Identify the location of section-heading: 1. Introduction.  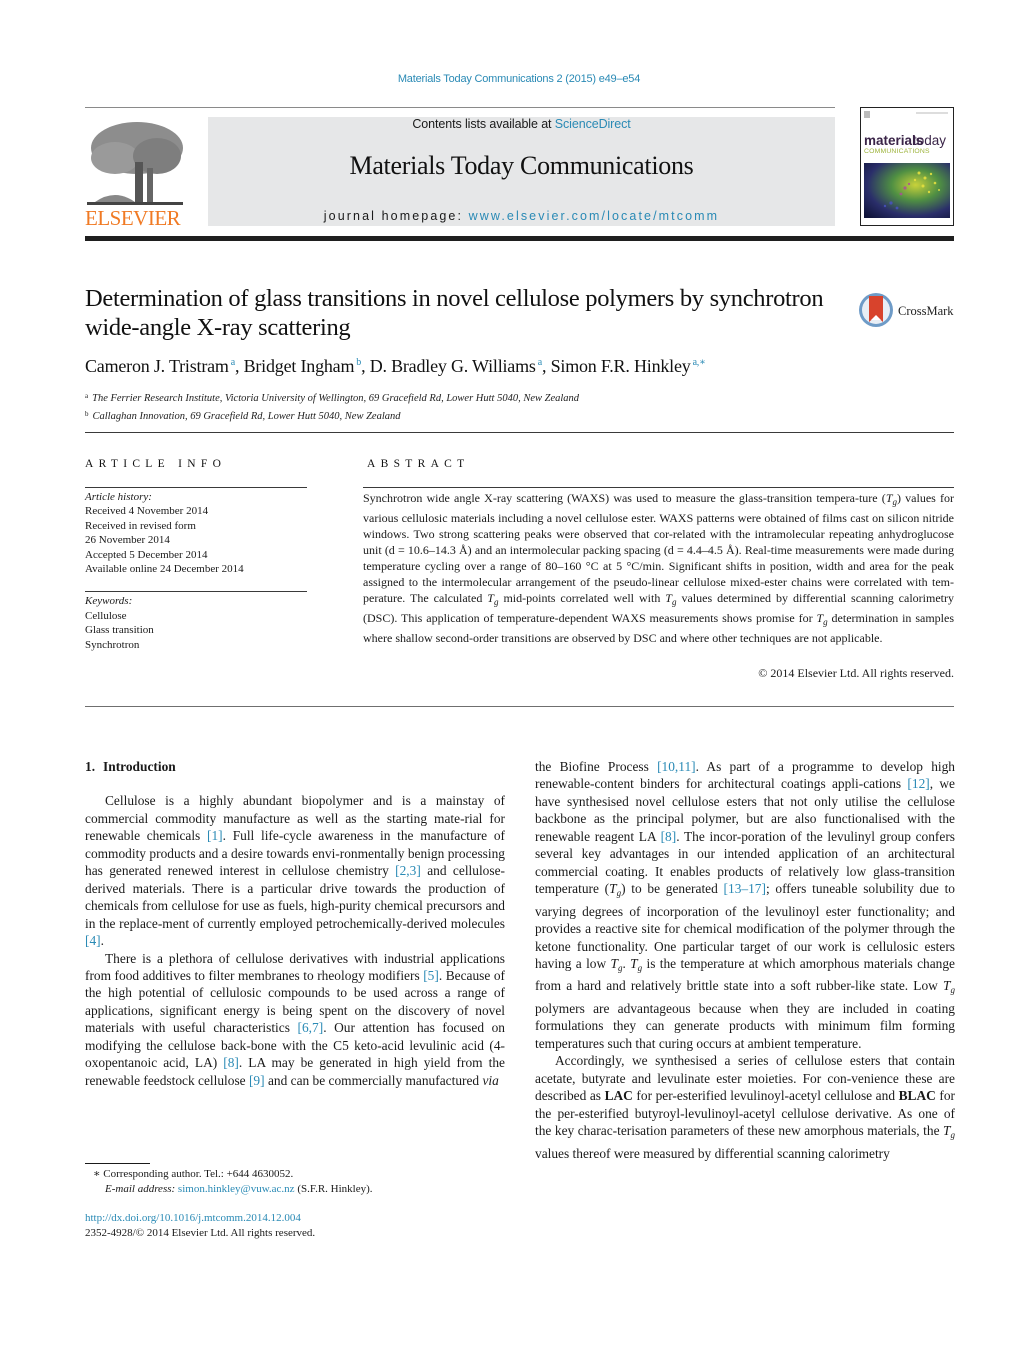
(295, 766).